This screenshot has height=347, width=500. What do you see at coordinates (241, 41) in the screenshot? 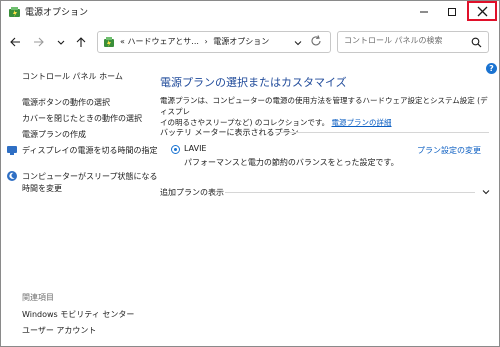
I see `breadcrumb-power-options: 電源オプション` at bounding box center [241, 41].